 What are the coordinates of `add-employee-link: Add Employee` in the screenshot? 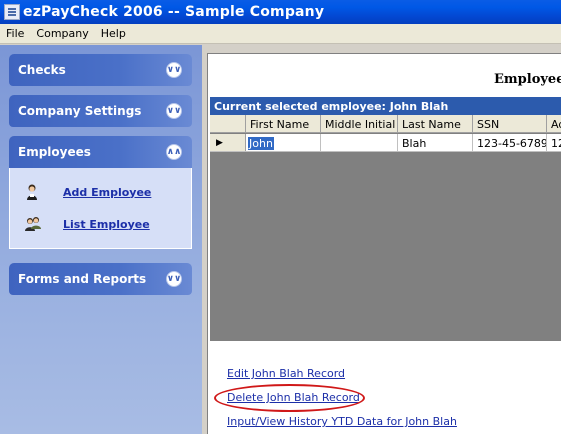 It's located at (107, 192).